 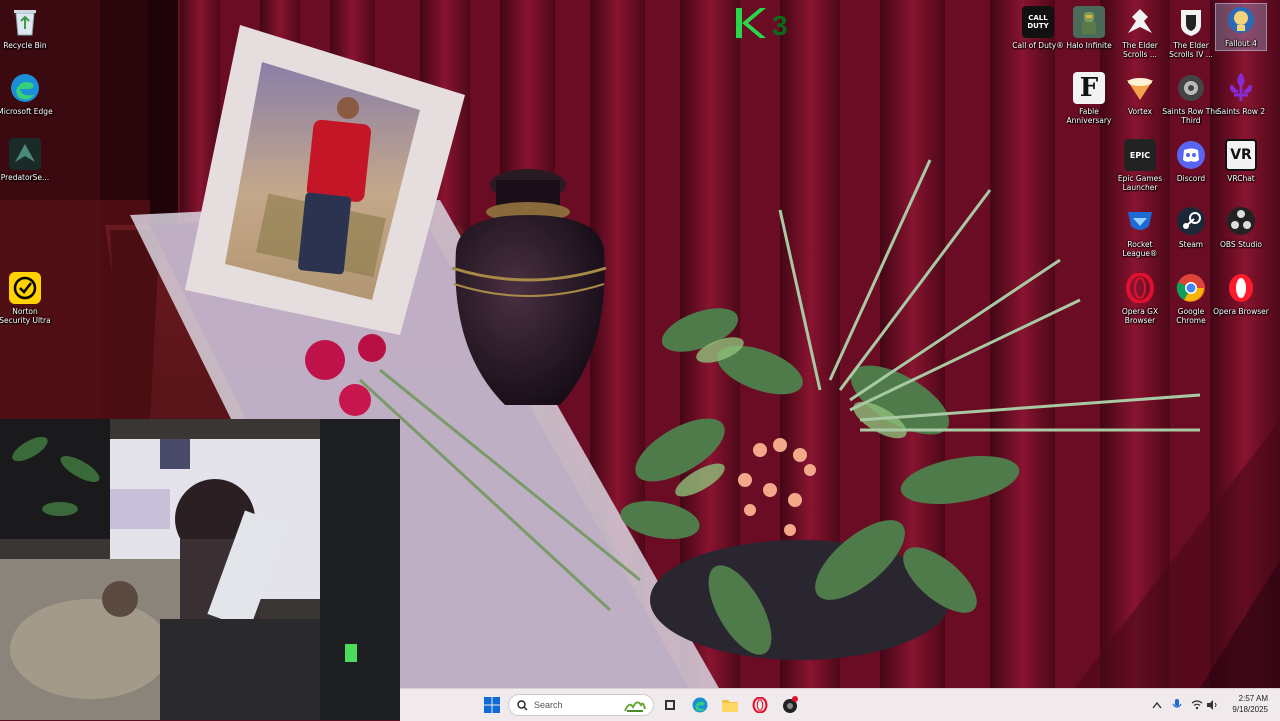 I want to click on desktop-icon-label: Rocket League®, so click(x=1140, y=249).